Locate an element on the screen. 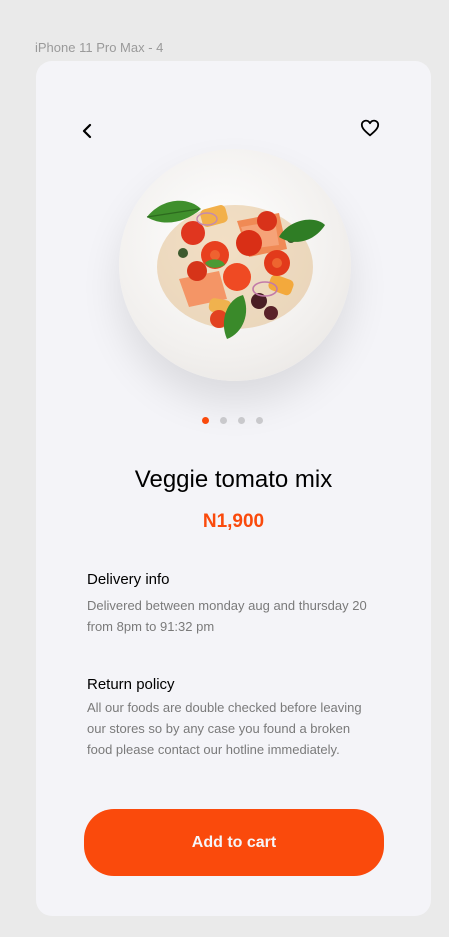 The width and height of the screenshot is (449, 937). add-to-cart-button: Add to cart is located at coordinates (234, 842).